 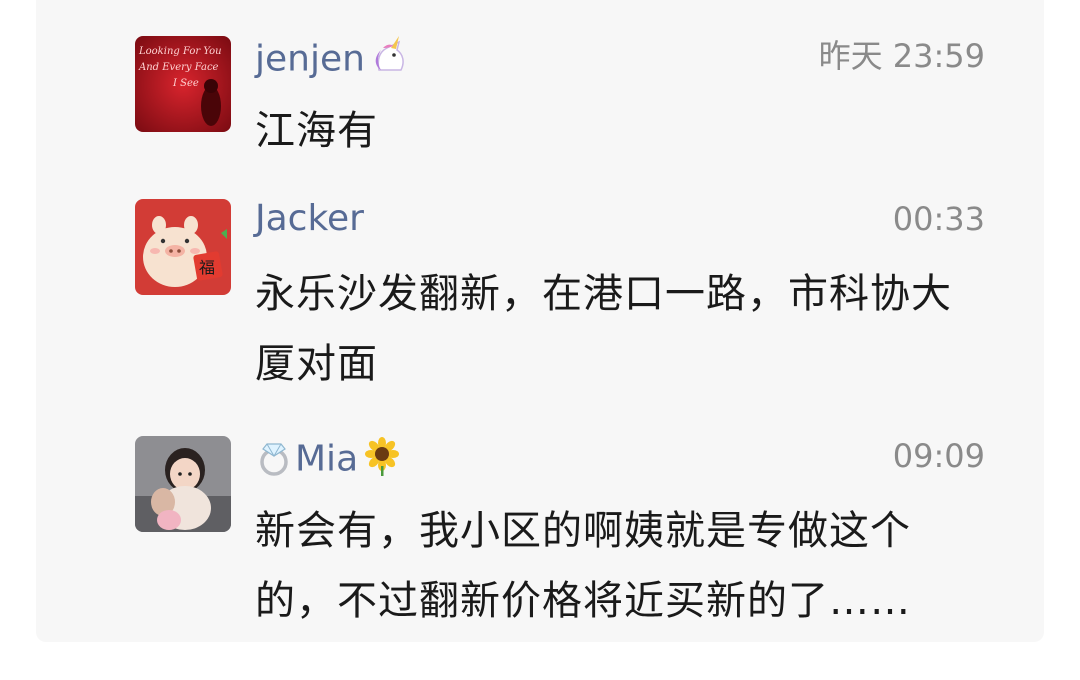 I want to click on svg-text: Looking For You, so click(x=180, y=51).